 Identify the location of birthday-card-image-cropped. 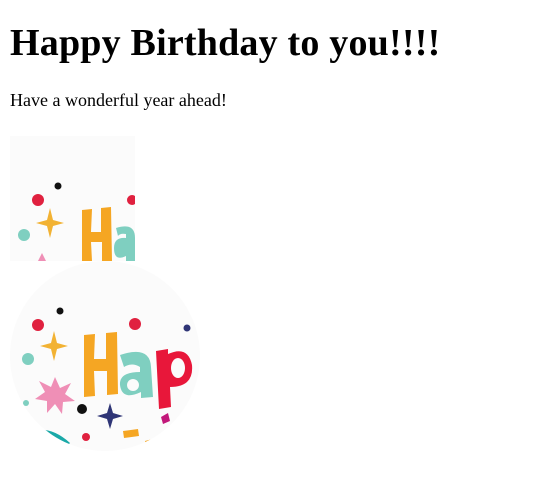
(72, 198).